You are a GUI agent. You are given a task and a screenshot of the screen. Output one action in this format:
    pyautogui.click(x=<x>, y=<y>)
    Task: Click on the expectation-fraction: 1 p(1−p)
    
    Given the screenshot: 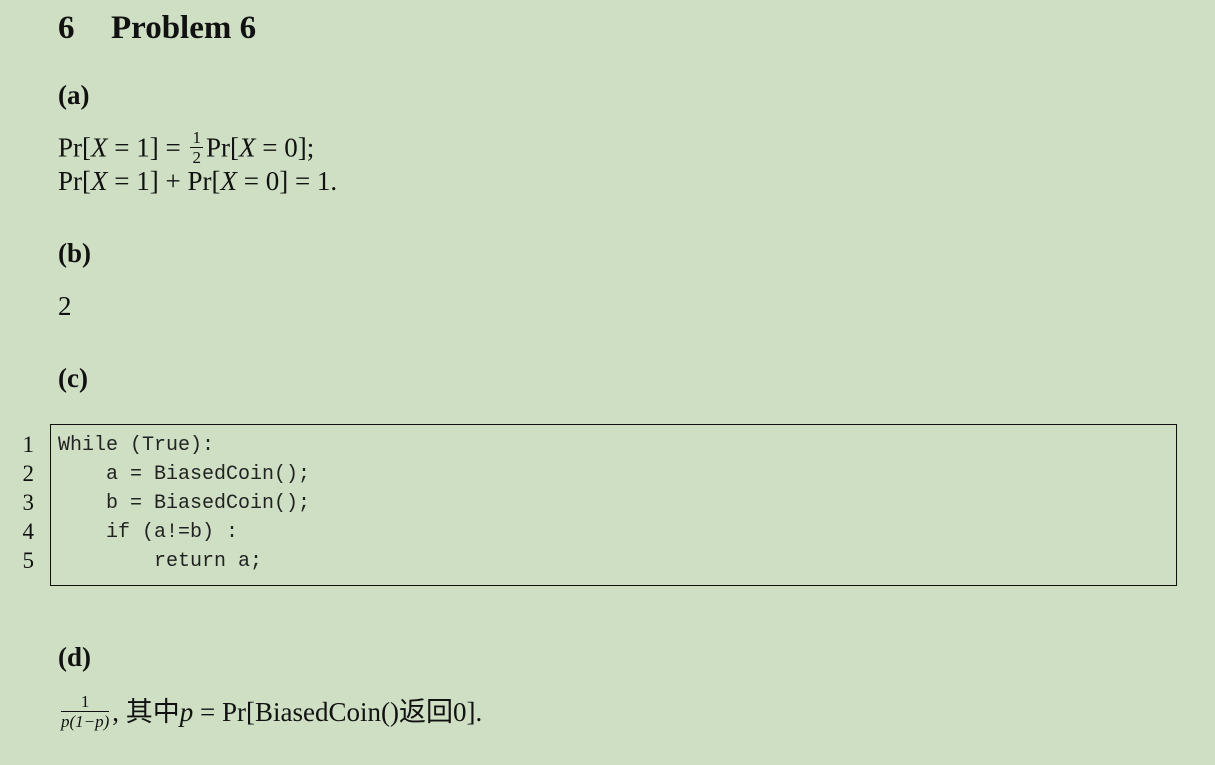 What is the action you would take?
    pyautogui.click(x=85, y=712)
    